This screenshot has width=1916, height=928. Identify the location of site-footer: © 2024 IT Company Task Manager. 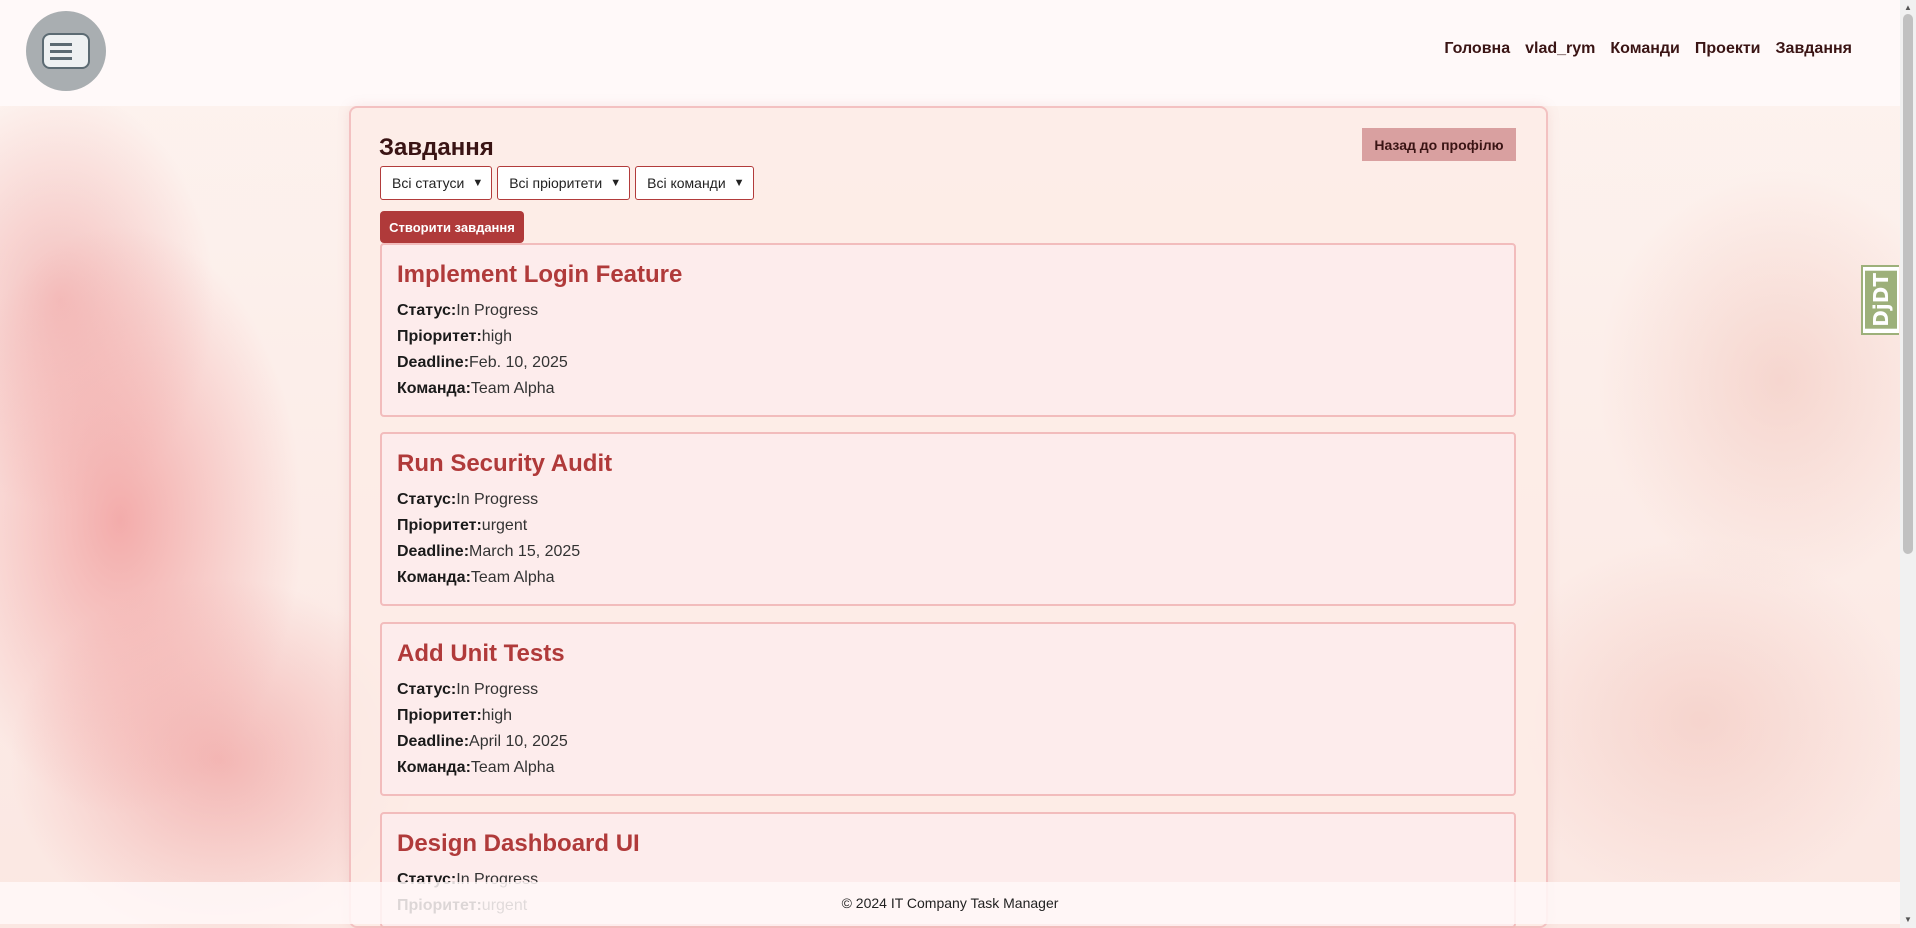
(950, 903).